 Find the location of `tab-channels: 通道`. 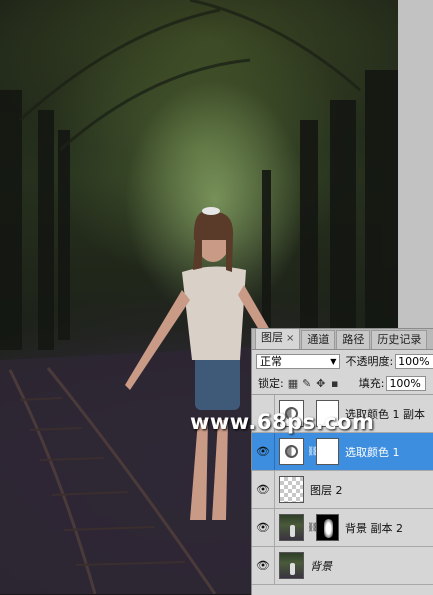

tab-channels: 通道 is located at coordinates (318, 339).